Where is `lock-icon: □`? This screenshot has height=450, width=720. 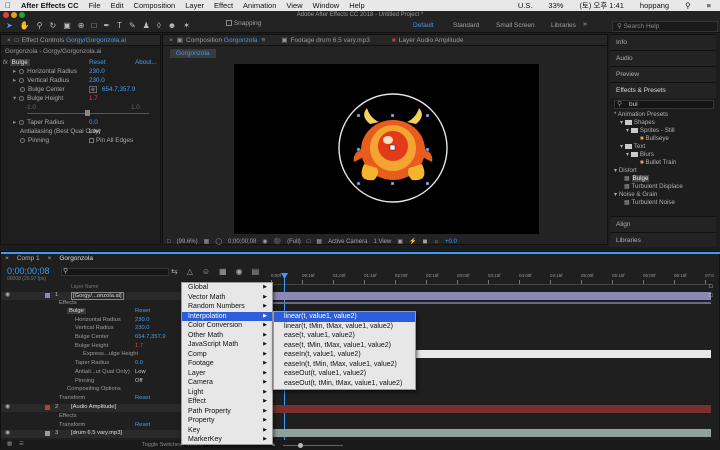 lock-icon: □ is located at coordinates (17, 40).